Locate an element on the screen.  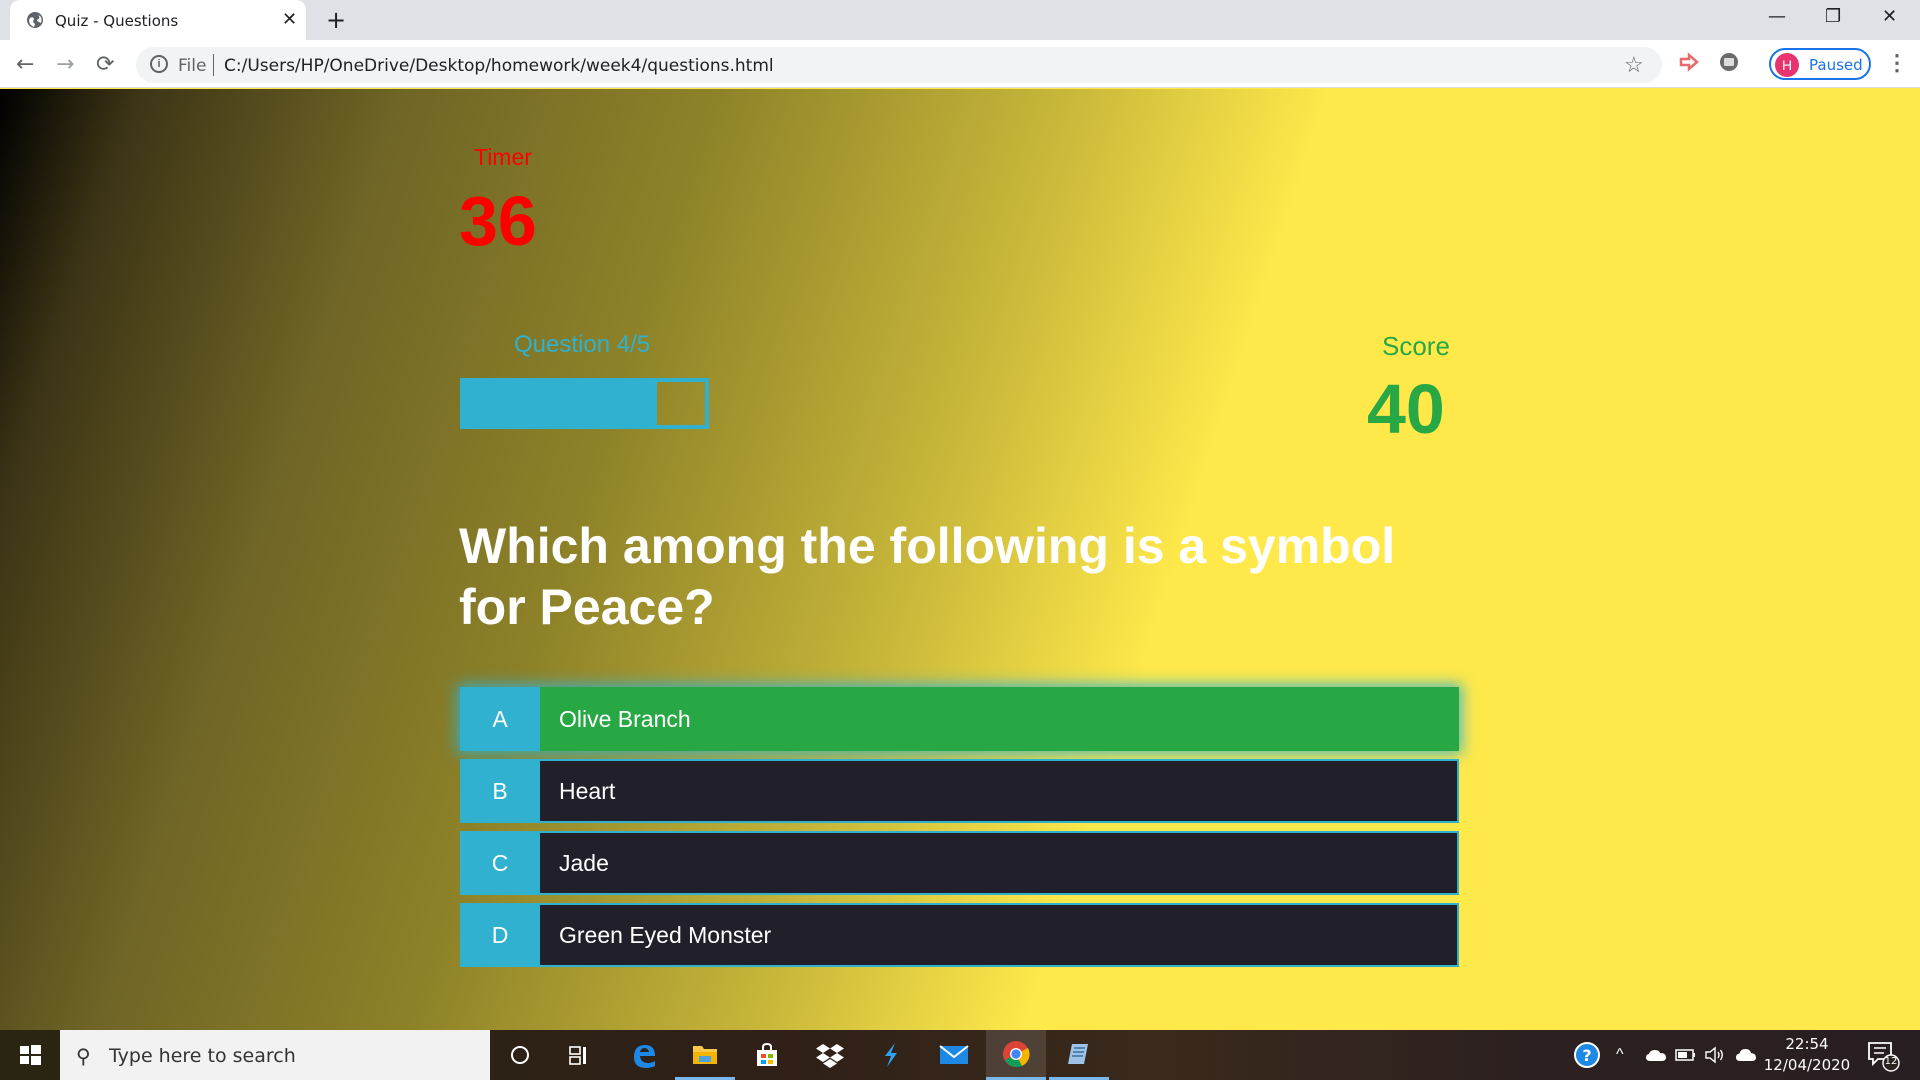
close-window-icon: ✕ is located at coordinates (1889, 16).